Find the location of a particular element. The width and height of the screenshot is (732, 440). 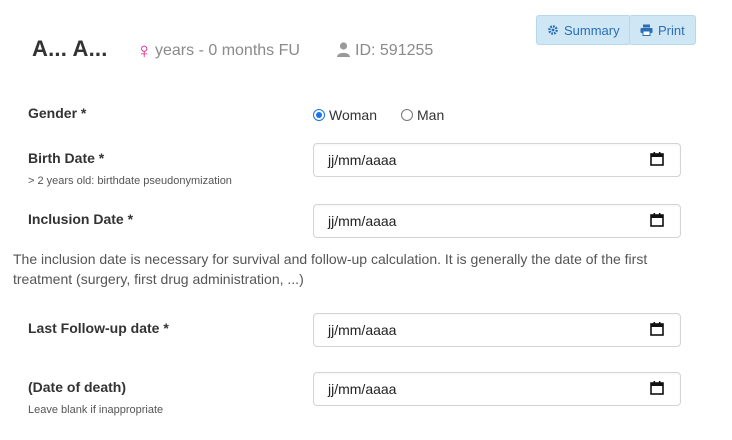

last-followup-date-input: jj/mm/aaaa is located at coordinates (497, 330).